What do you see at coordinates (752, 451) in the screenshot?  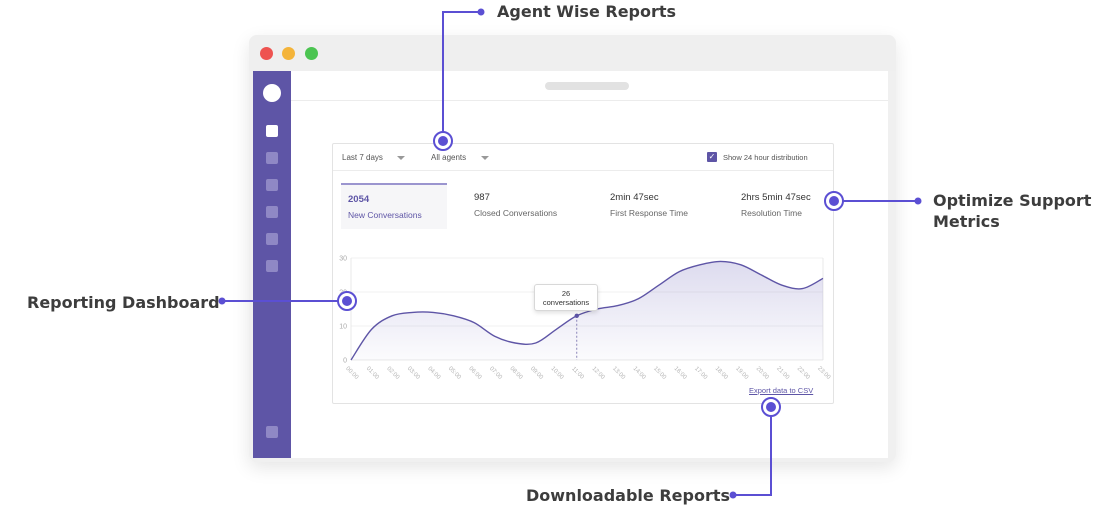 I see `connector-downloadable` at bounding box center [752, 451].